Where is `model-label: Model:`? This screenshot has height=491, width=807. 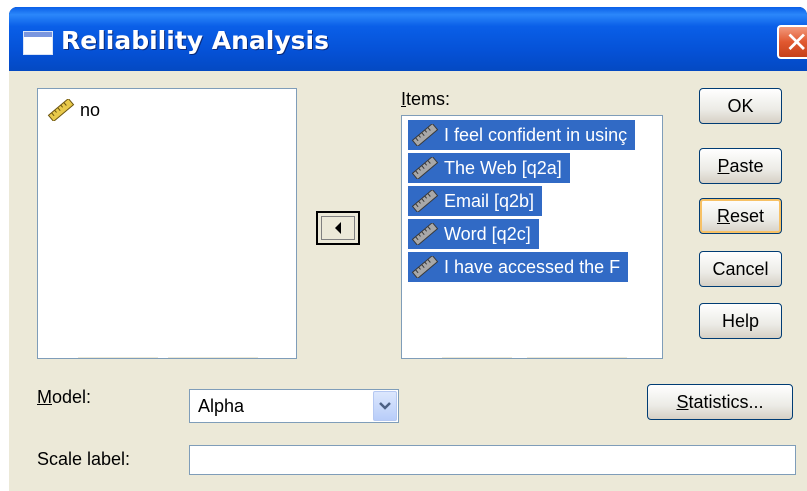
model-label: Model: is located at coordinates (64, 397).